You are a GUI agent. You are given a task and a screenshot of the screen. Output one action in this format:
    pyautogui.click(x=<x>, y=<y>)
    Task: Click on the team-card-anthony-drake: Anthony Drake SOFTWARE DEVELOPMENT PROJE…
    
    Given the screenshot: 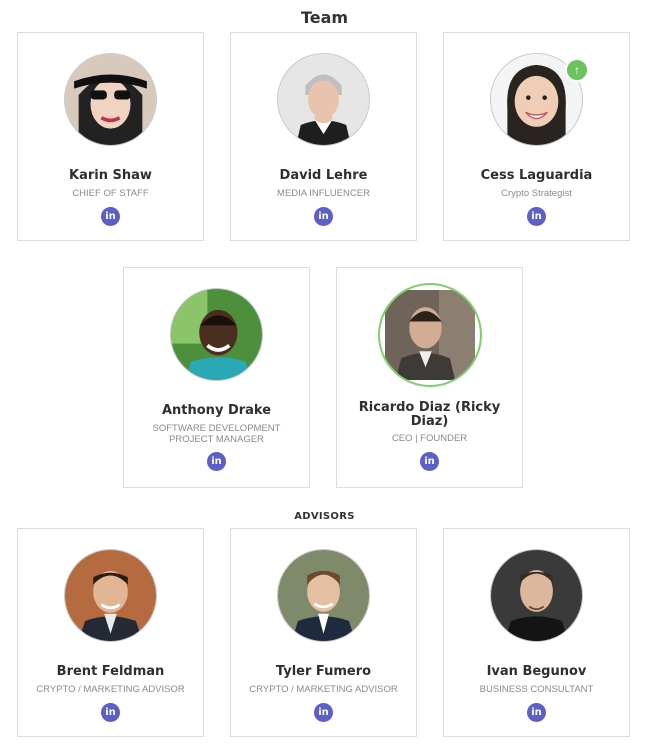 What is the action you would take?
    pyautogui.click(x=216, y=377)
    